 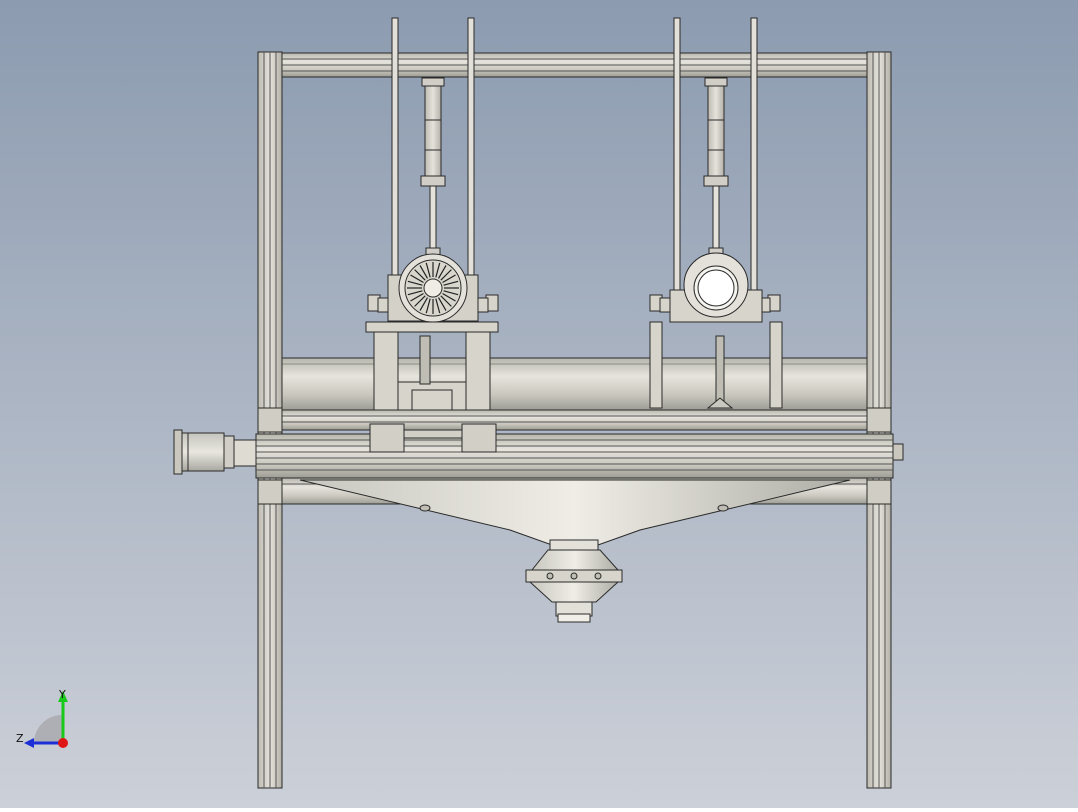 I want to click on frame-beam-top, so click(x=574, y=65).